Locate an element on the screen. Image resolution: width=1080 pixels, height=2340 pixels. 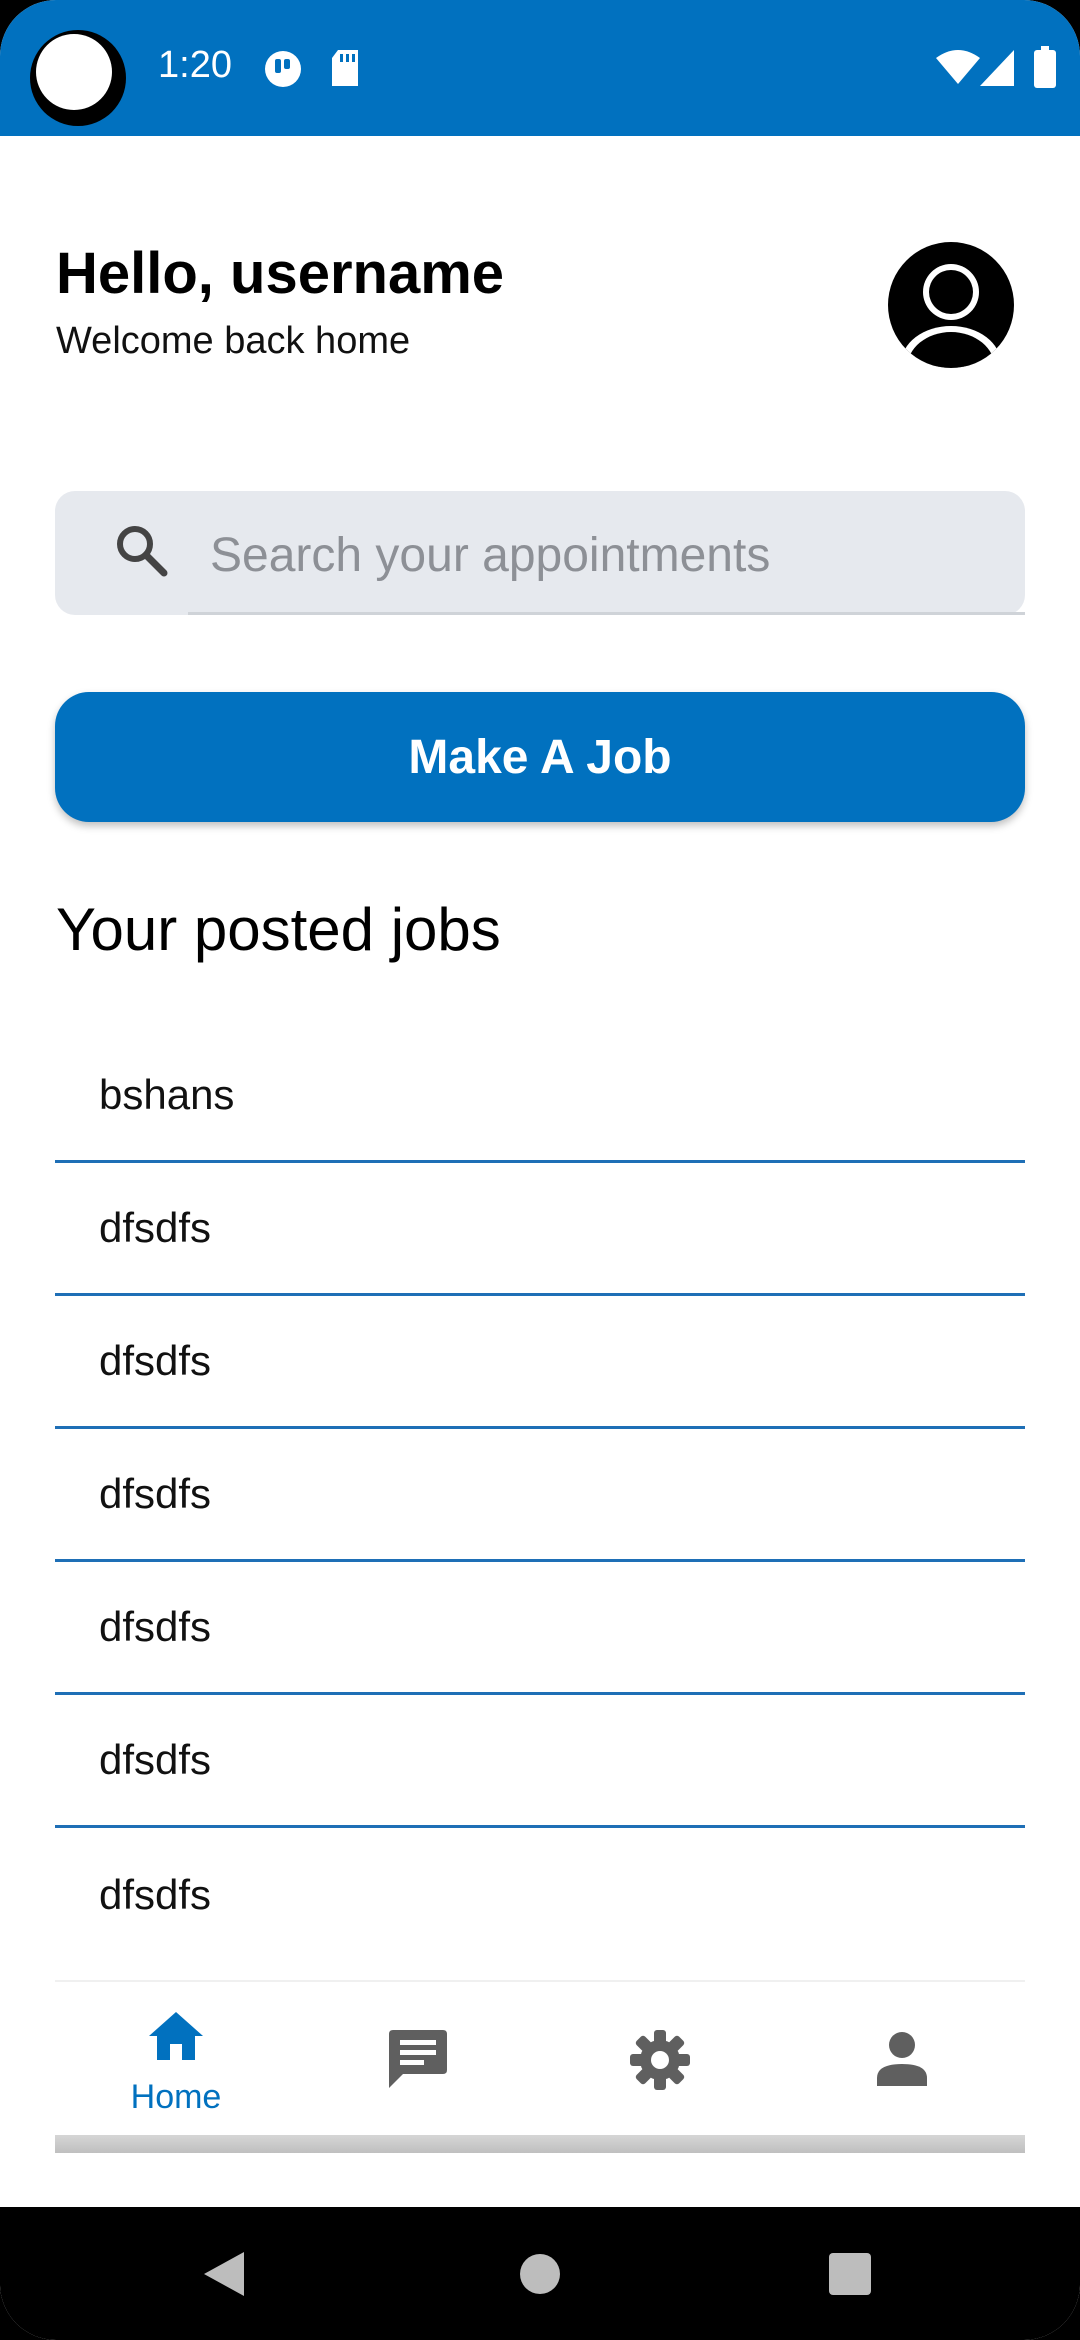
avatar-icon is located at coordinates (951, 305).